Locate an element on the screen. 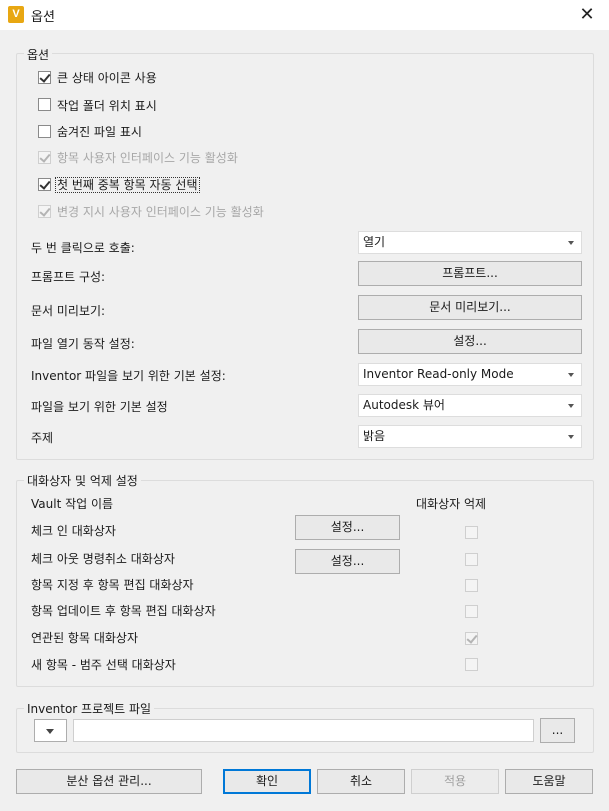 Image resolution: width=609 pixels, height=811 pixels. vault-app-icon: V is located at coordinates (16, 14).